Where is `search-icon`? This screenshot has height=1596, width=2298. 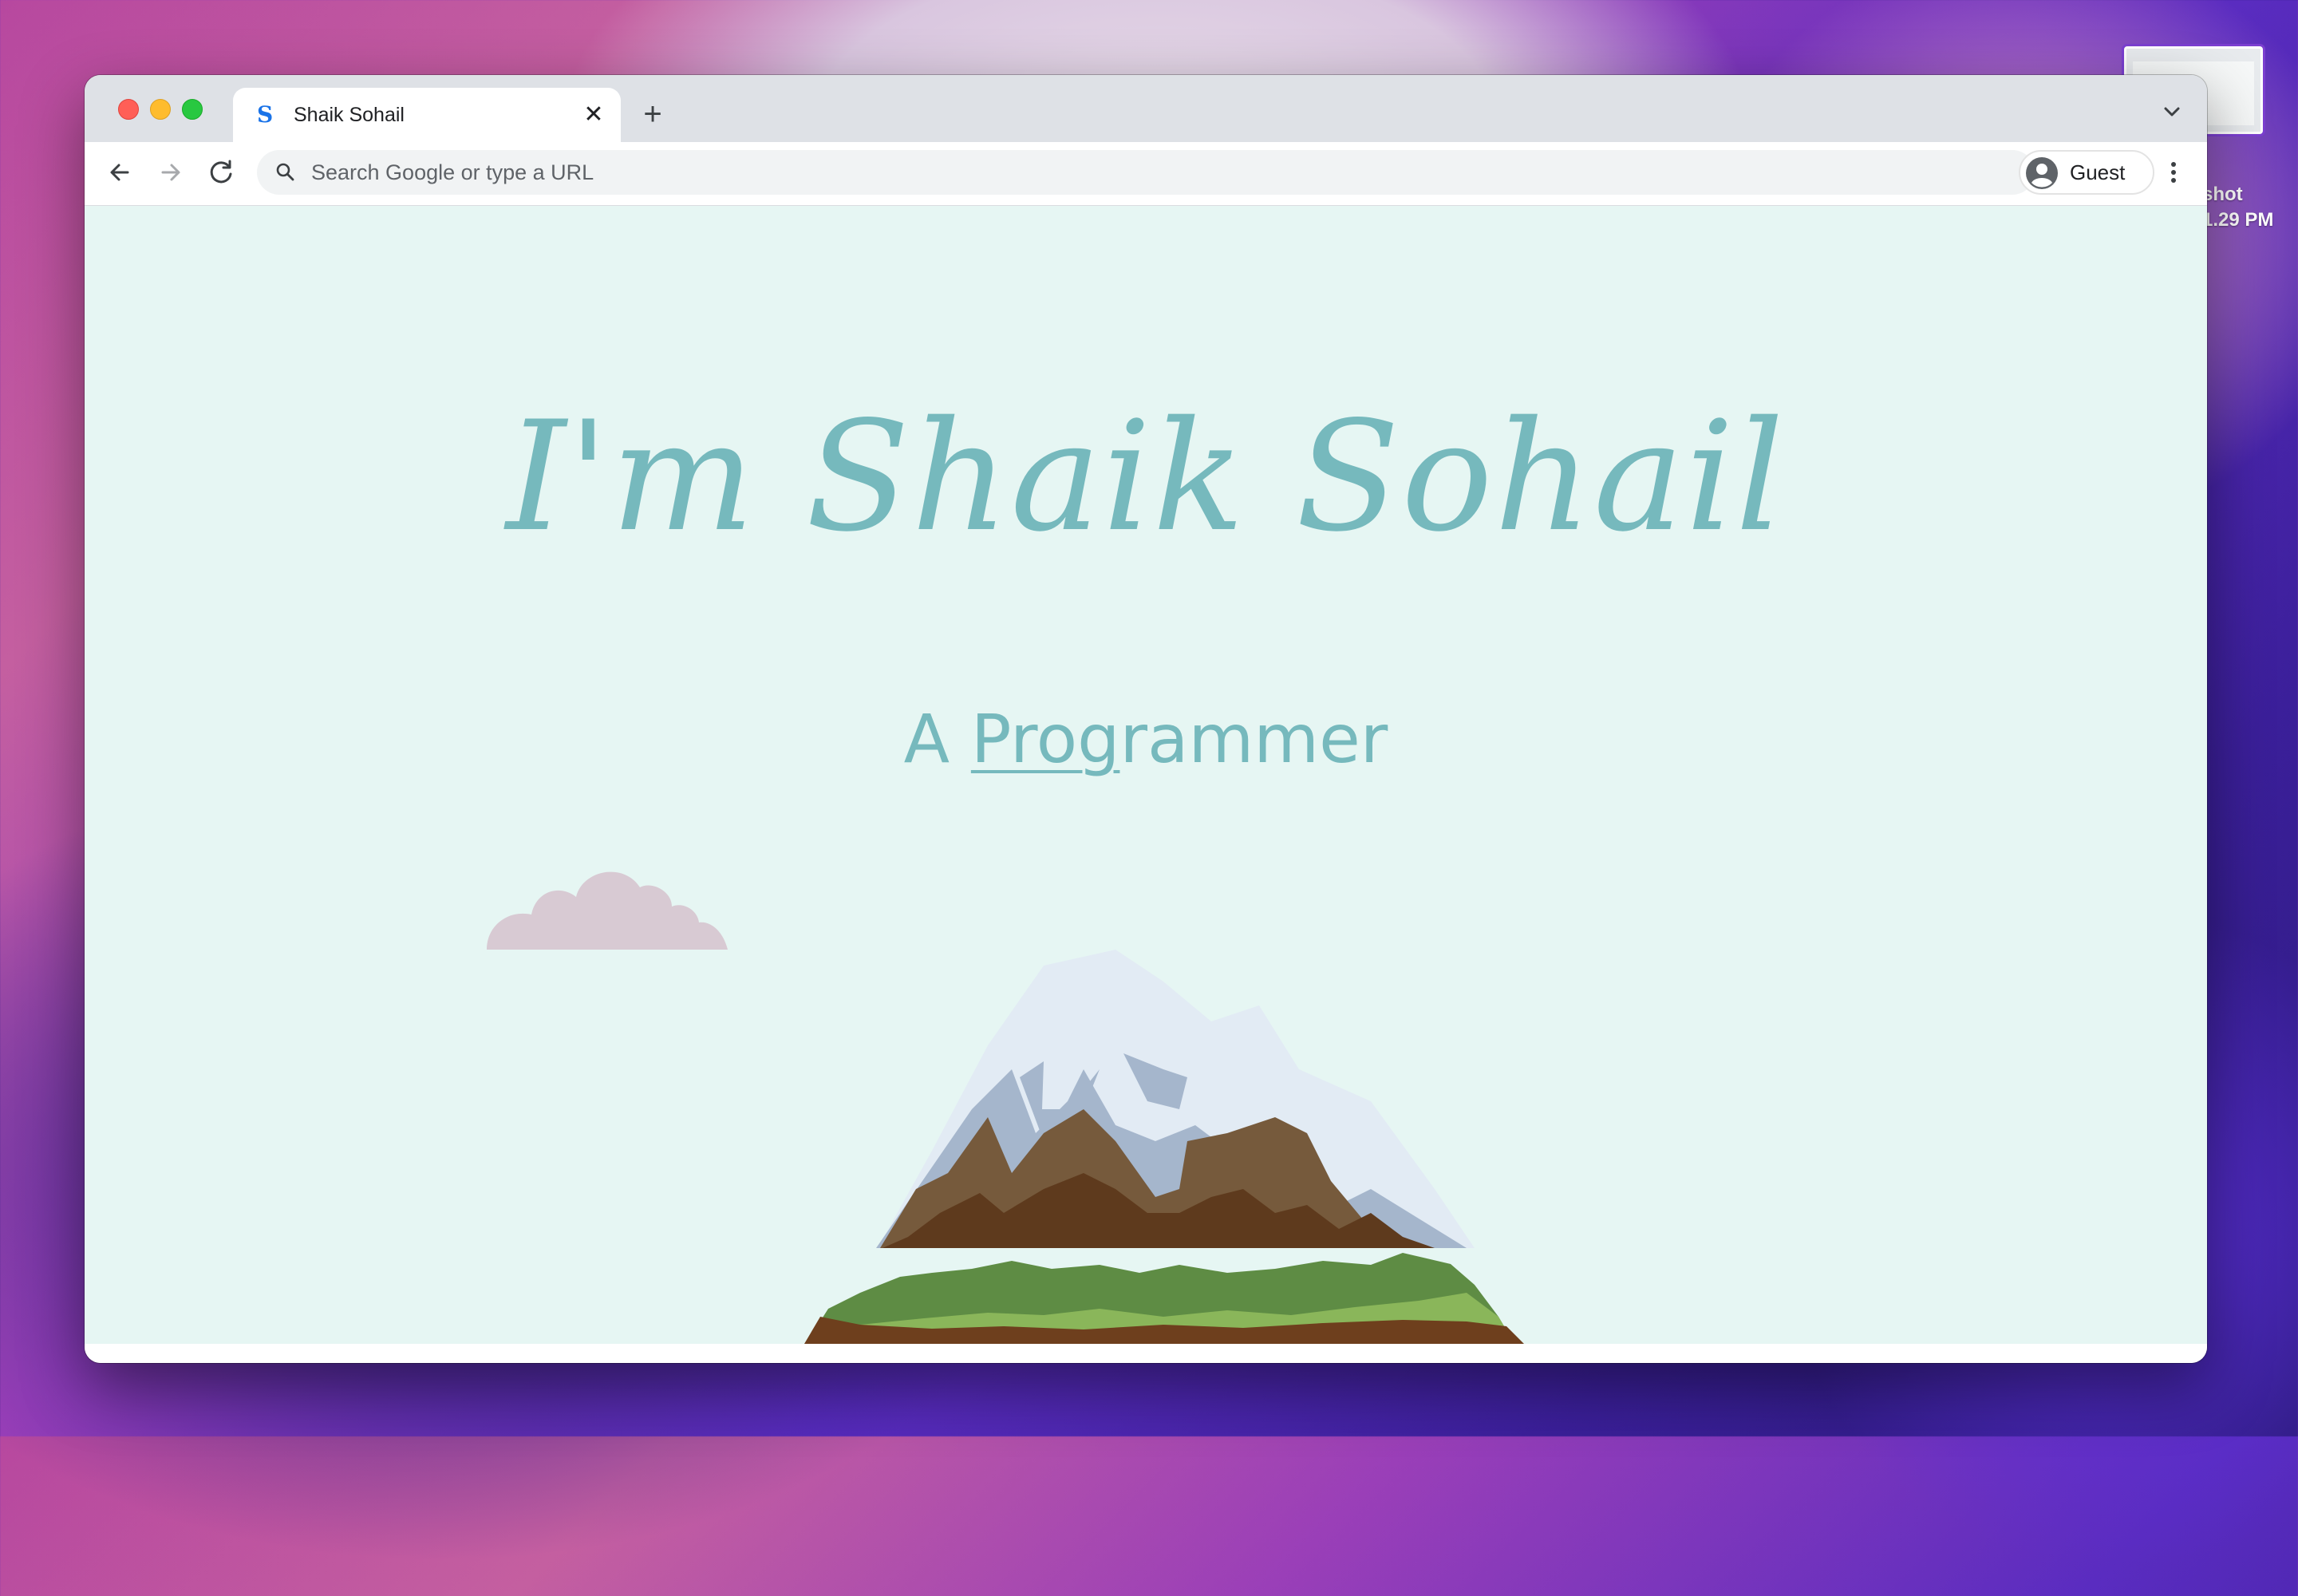
search-icon is located at coordinates (285, 172).